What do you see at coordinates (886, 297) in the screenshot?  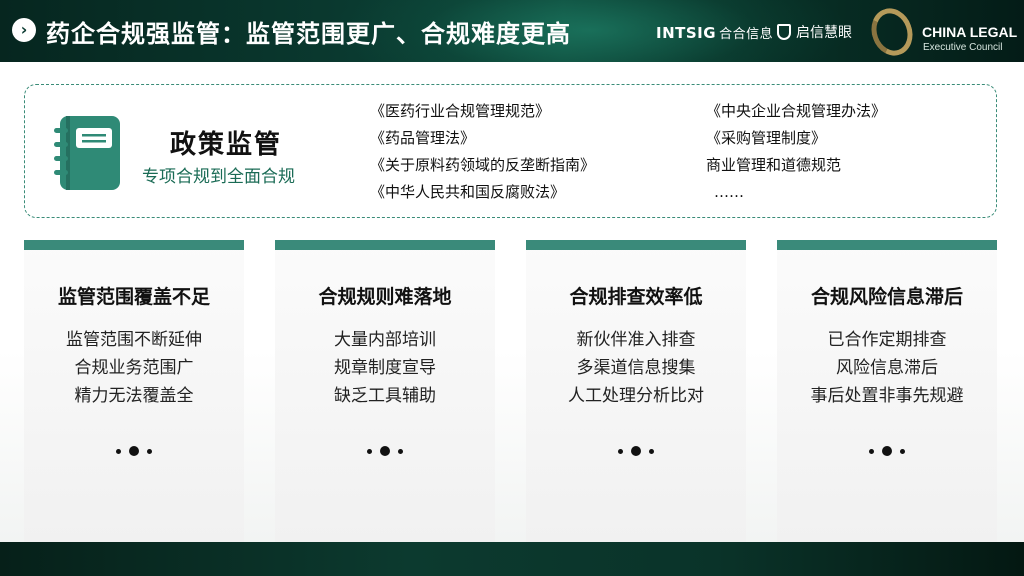 I see `card-title: 合规风险信息滞后` at bounding box center [886, 297].